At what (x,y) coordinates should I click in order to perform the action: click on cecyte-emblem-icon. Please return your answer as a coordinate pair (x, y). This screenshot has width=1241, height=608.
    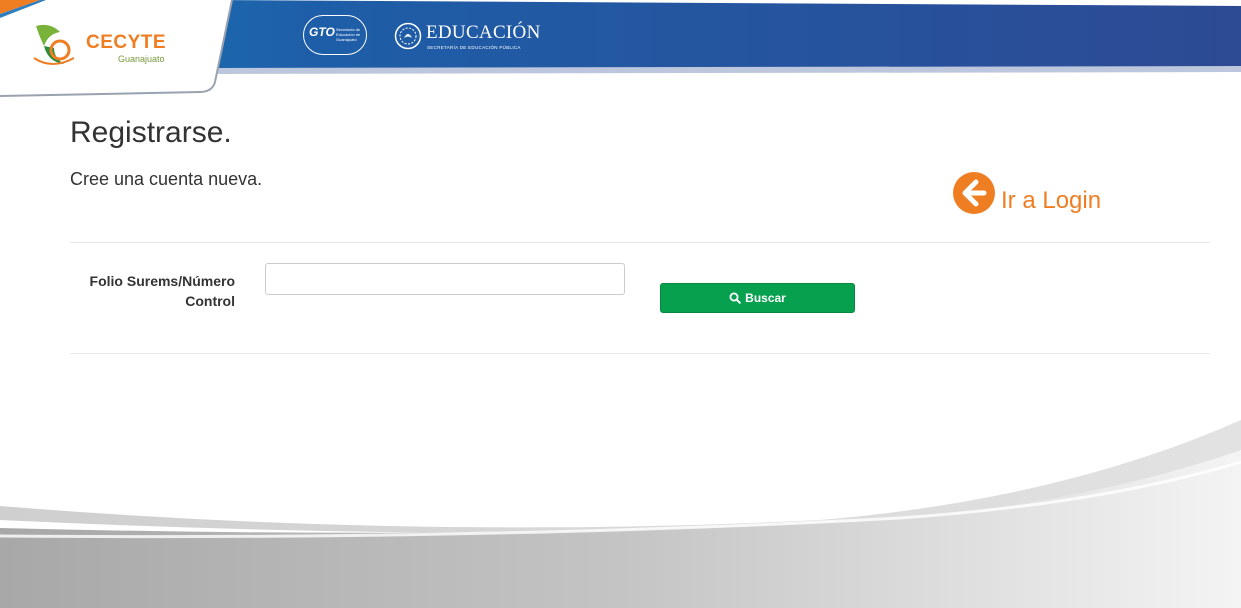
    Looking at the image, I should click on (54, 44).